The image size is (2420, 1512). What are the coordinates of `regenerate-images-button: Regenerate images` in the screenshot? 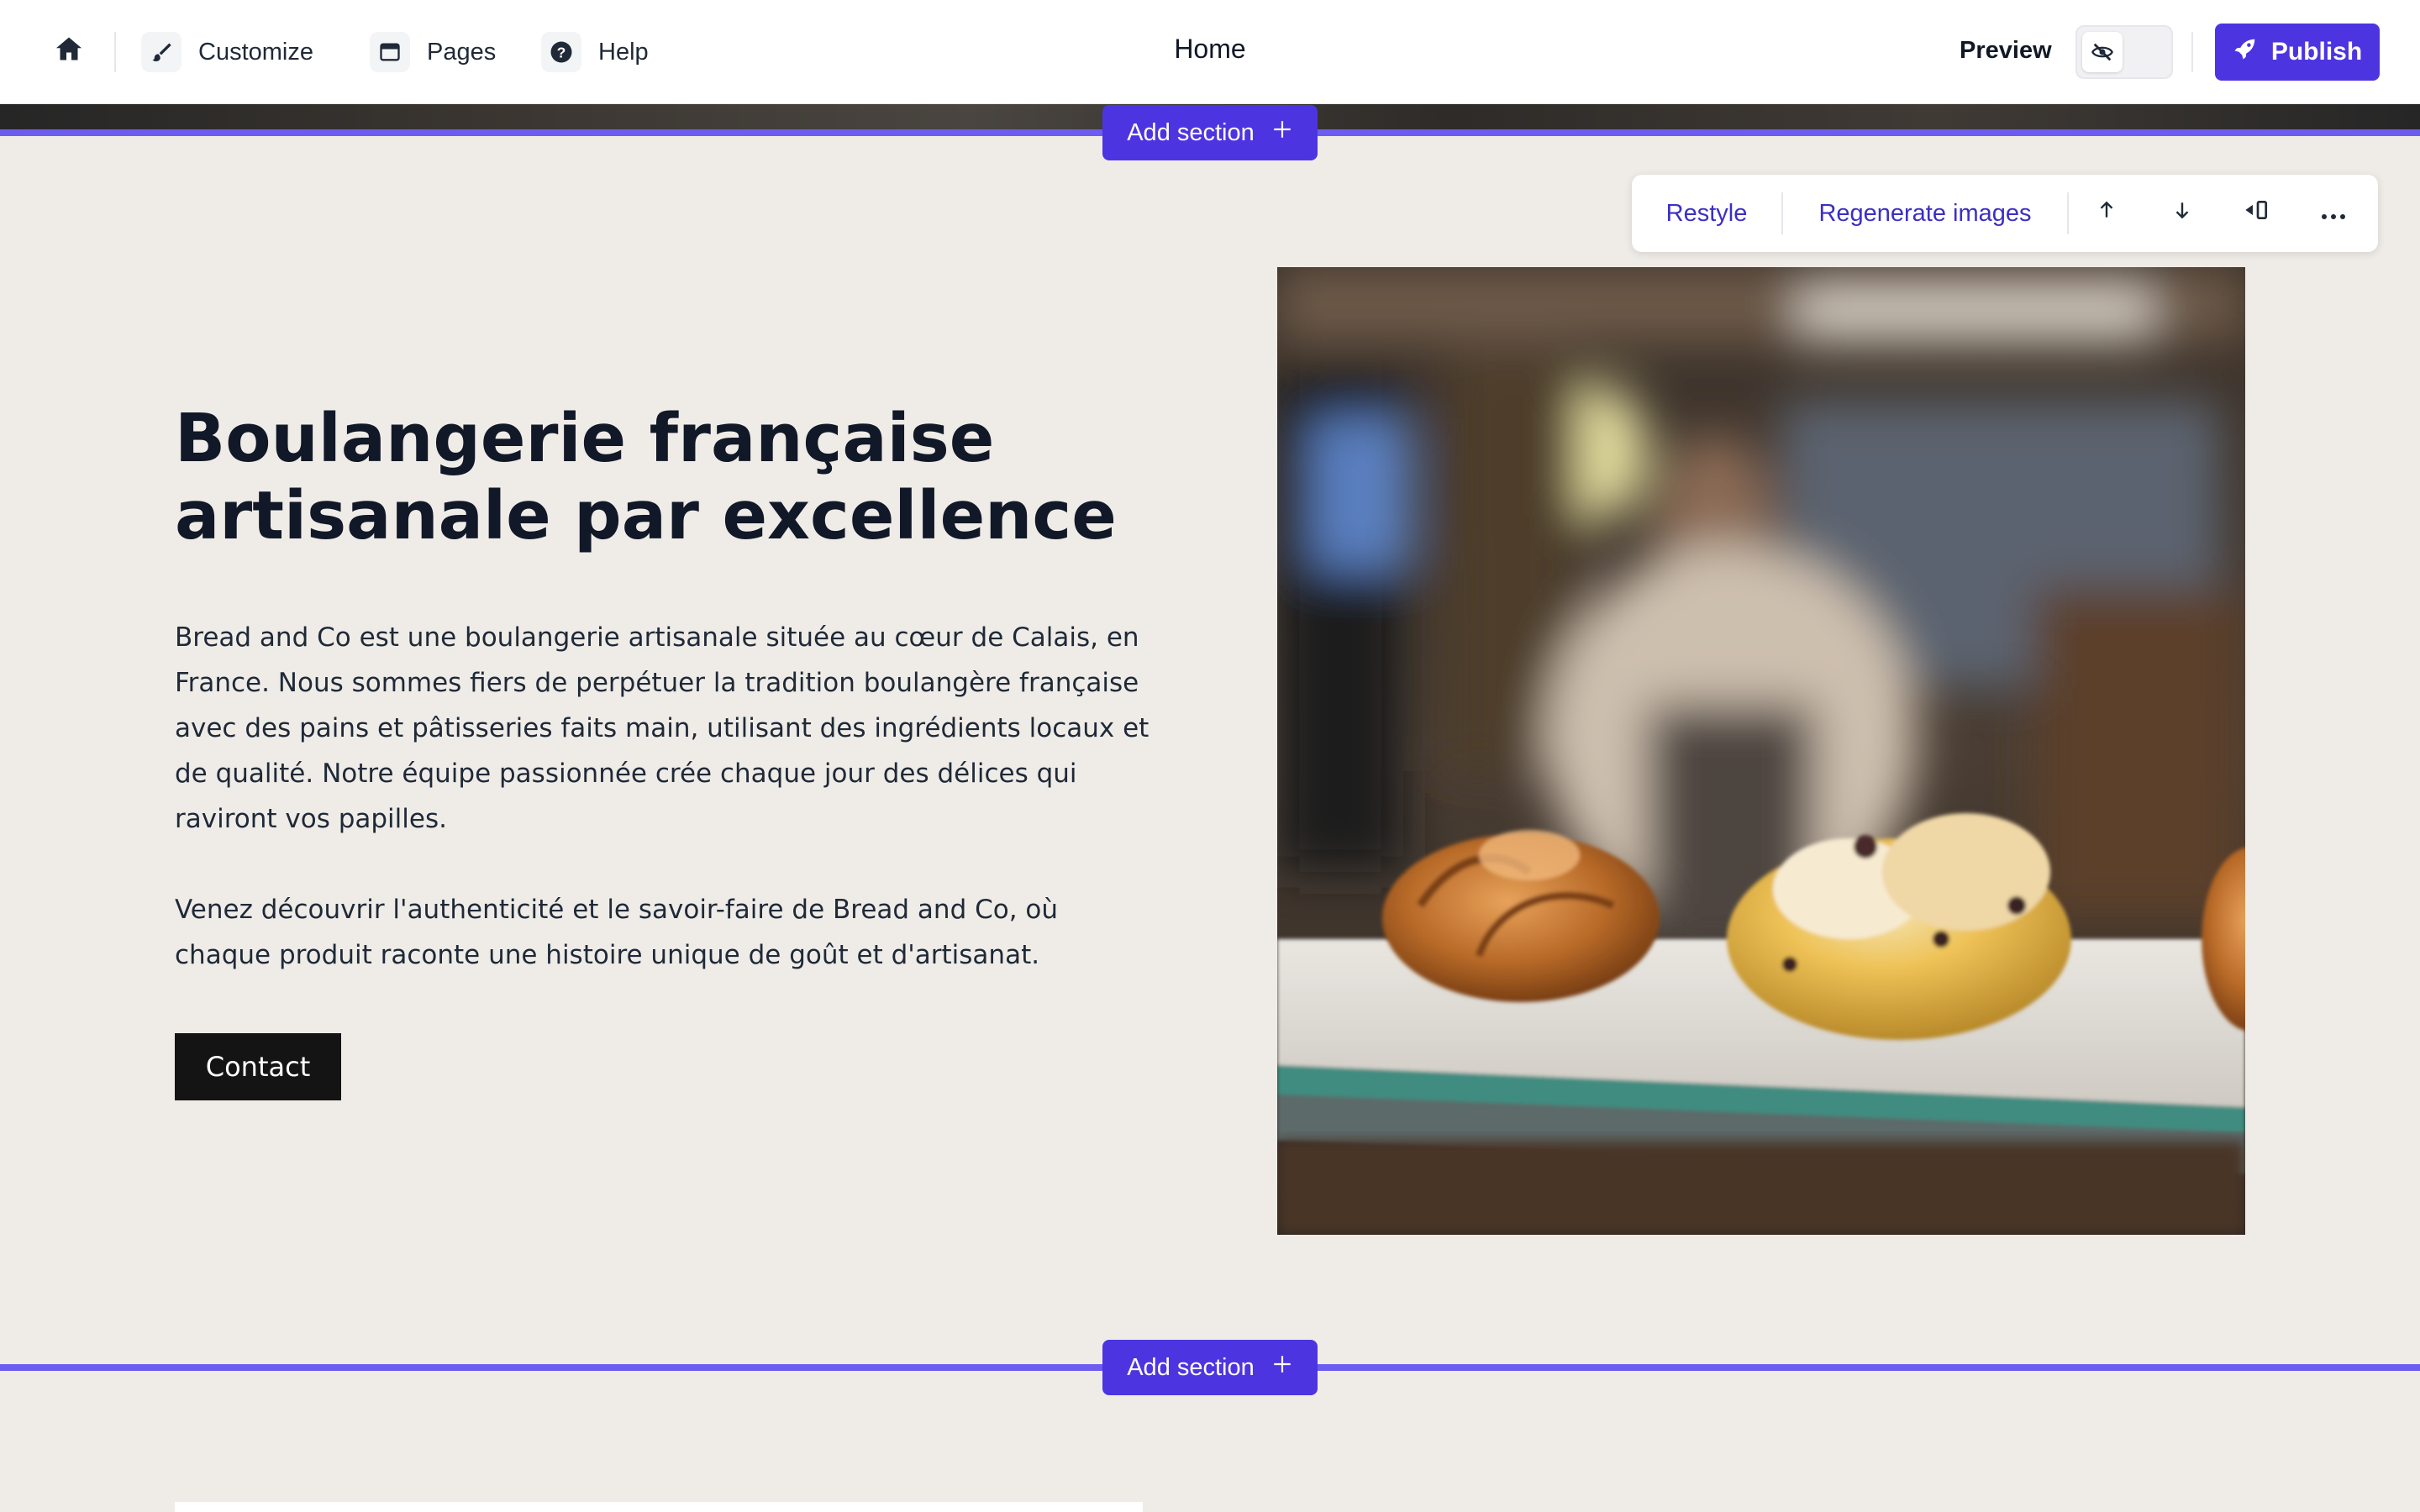 It's located at (1925, 213).